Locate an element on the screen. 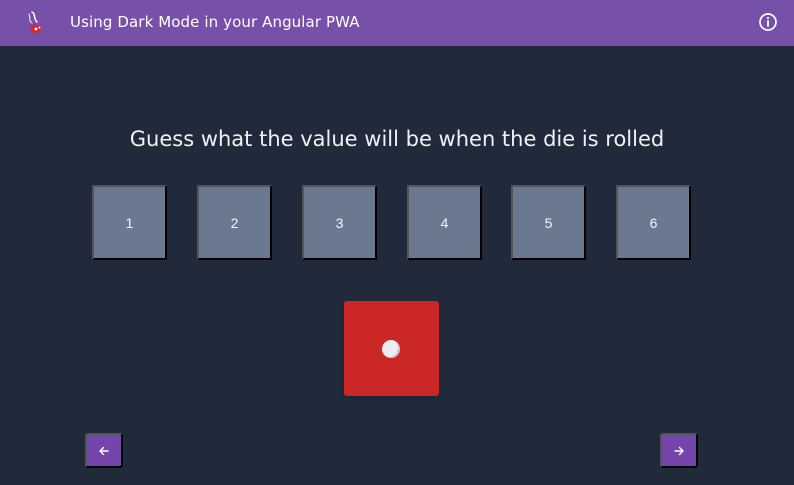 The image size is (794, 485). arrow-left-icon is located at coordinates (104, 450).